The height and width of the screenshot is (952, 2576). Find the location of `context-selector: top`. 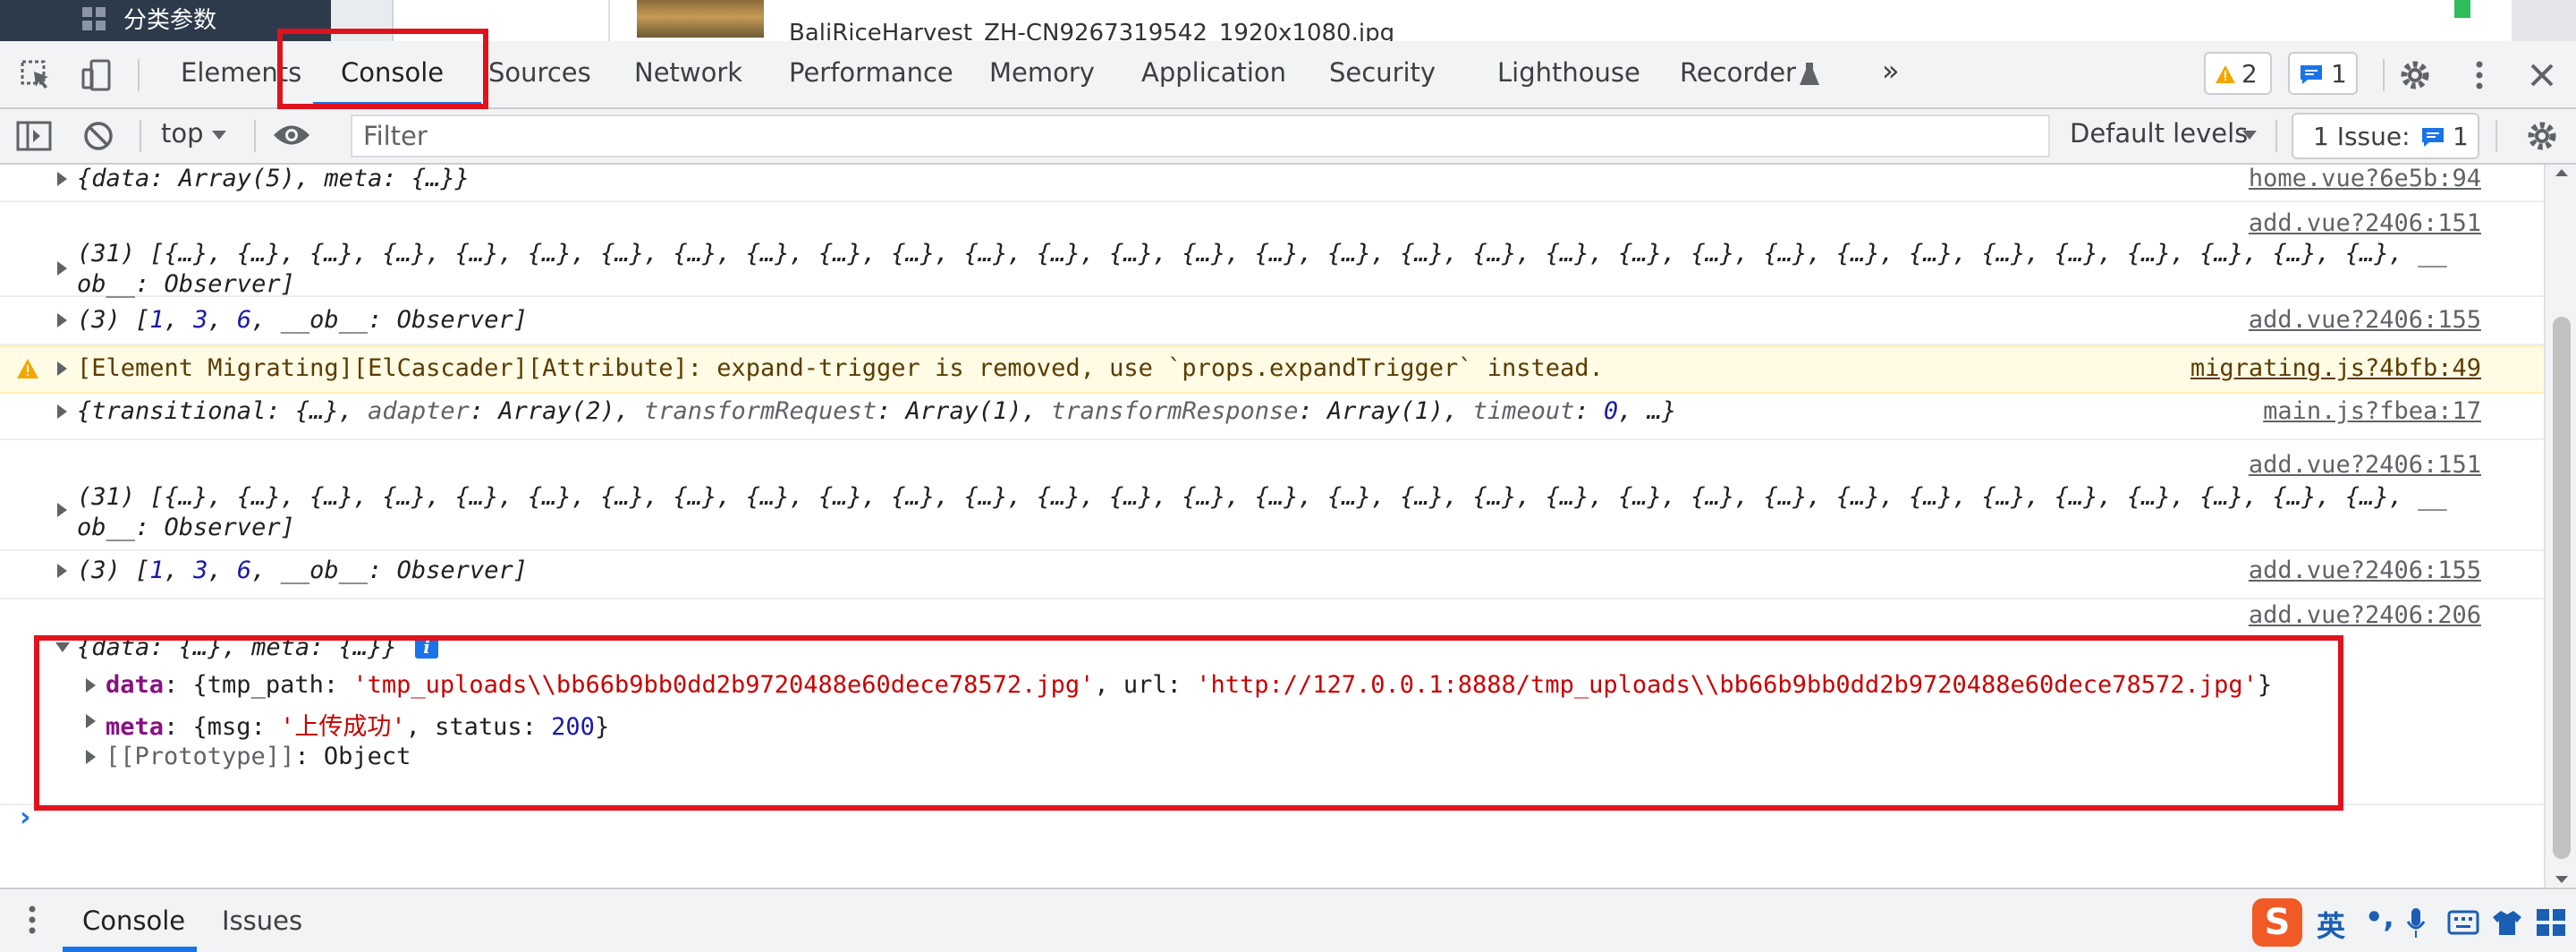

context-selector: top is located at coordinates (182, 133).